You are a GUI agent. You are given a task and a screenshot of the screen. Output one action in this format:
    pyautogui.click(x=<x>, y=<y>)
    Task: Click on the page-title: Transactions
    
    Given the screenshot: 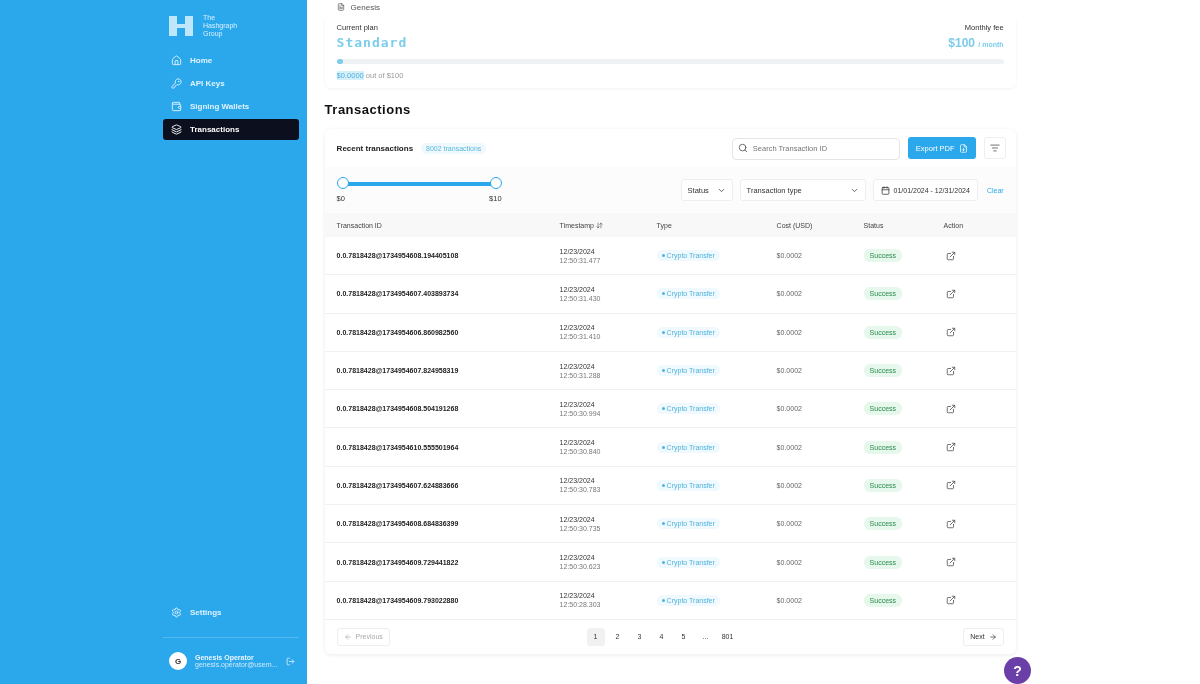 What is the action you would take?
    pyautogui.click(x=368, y=109)
    